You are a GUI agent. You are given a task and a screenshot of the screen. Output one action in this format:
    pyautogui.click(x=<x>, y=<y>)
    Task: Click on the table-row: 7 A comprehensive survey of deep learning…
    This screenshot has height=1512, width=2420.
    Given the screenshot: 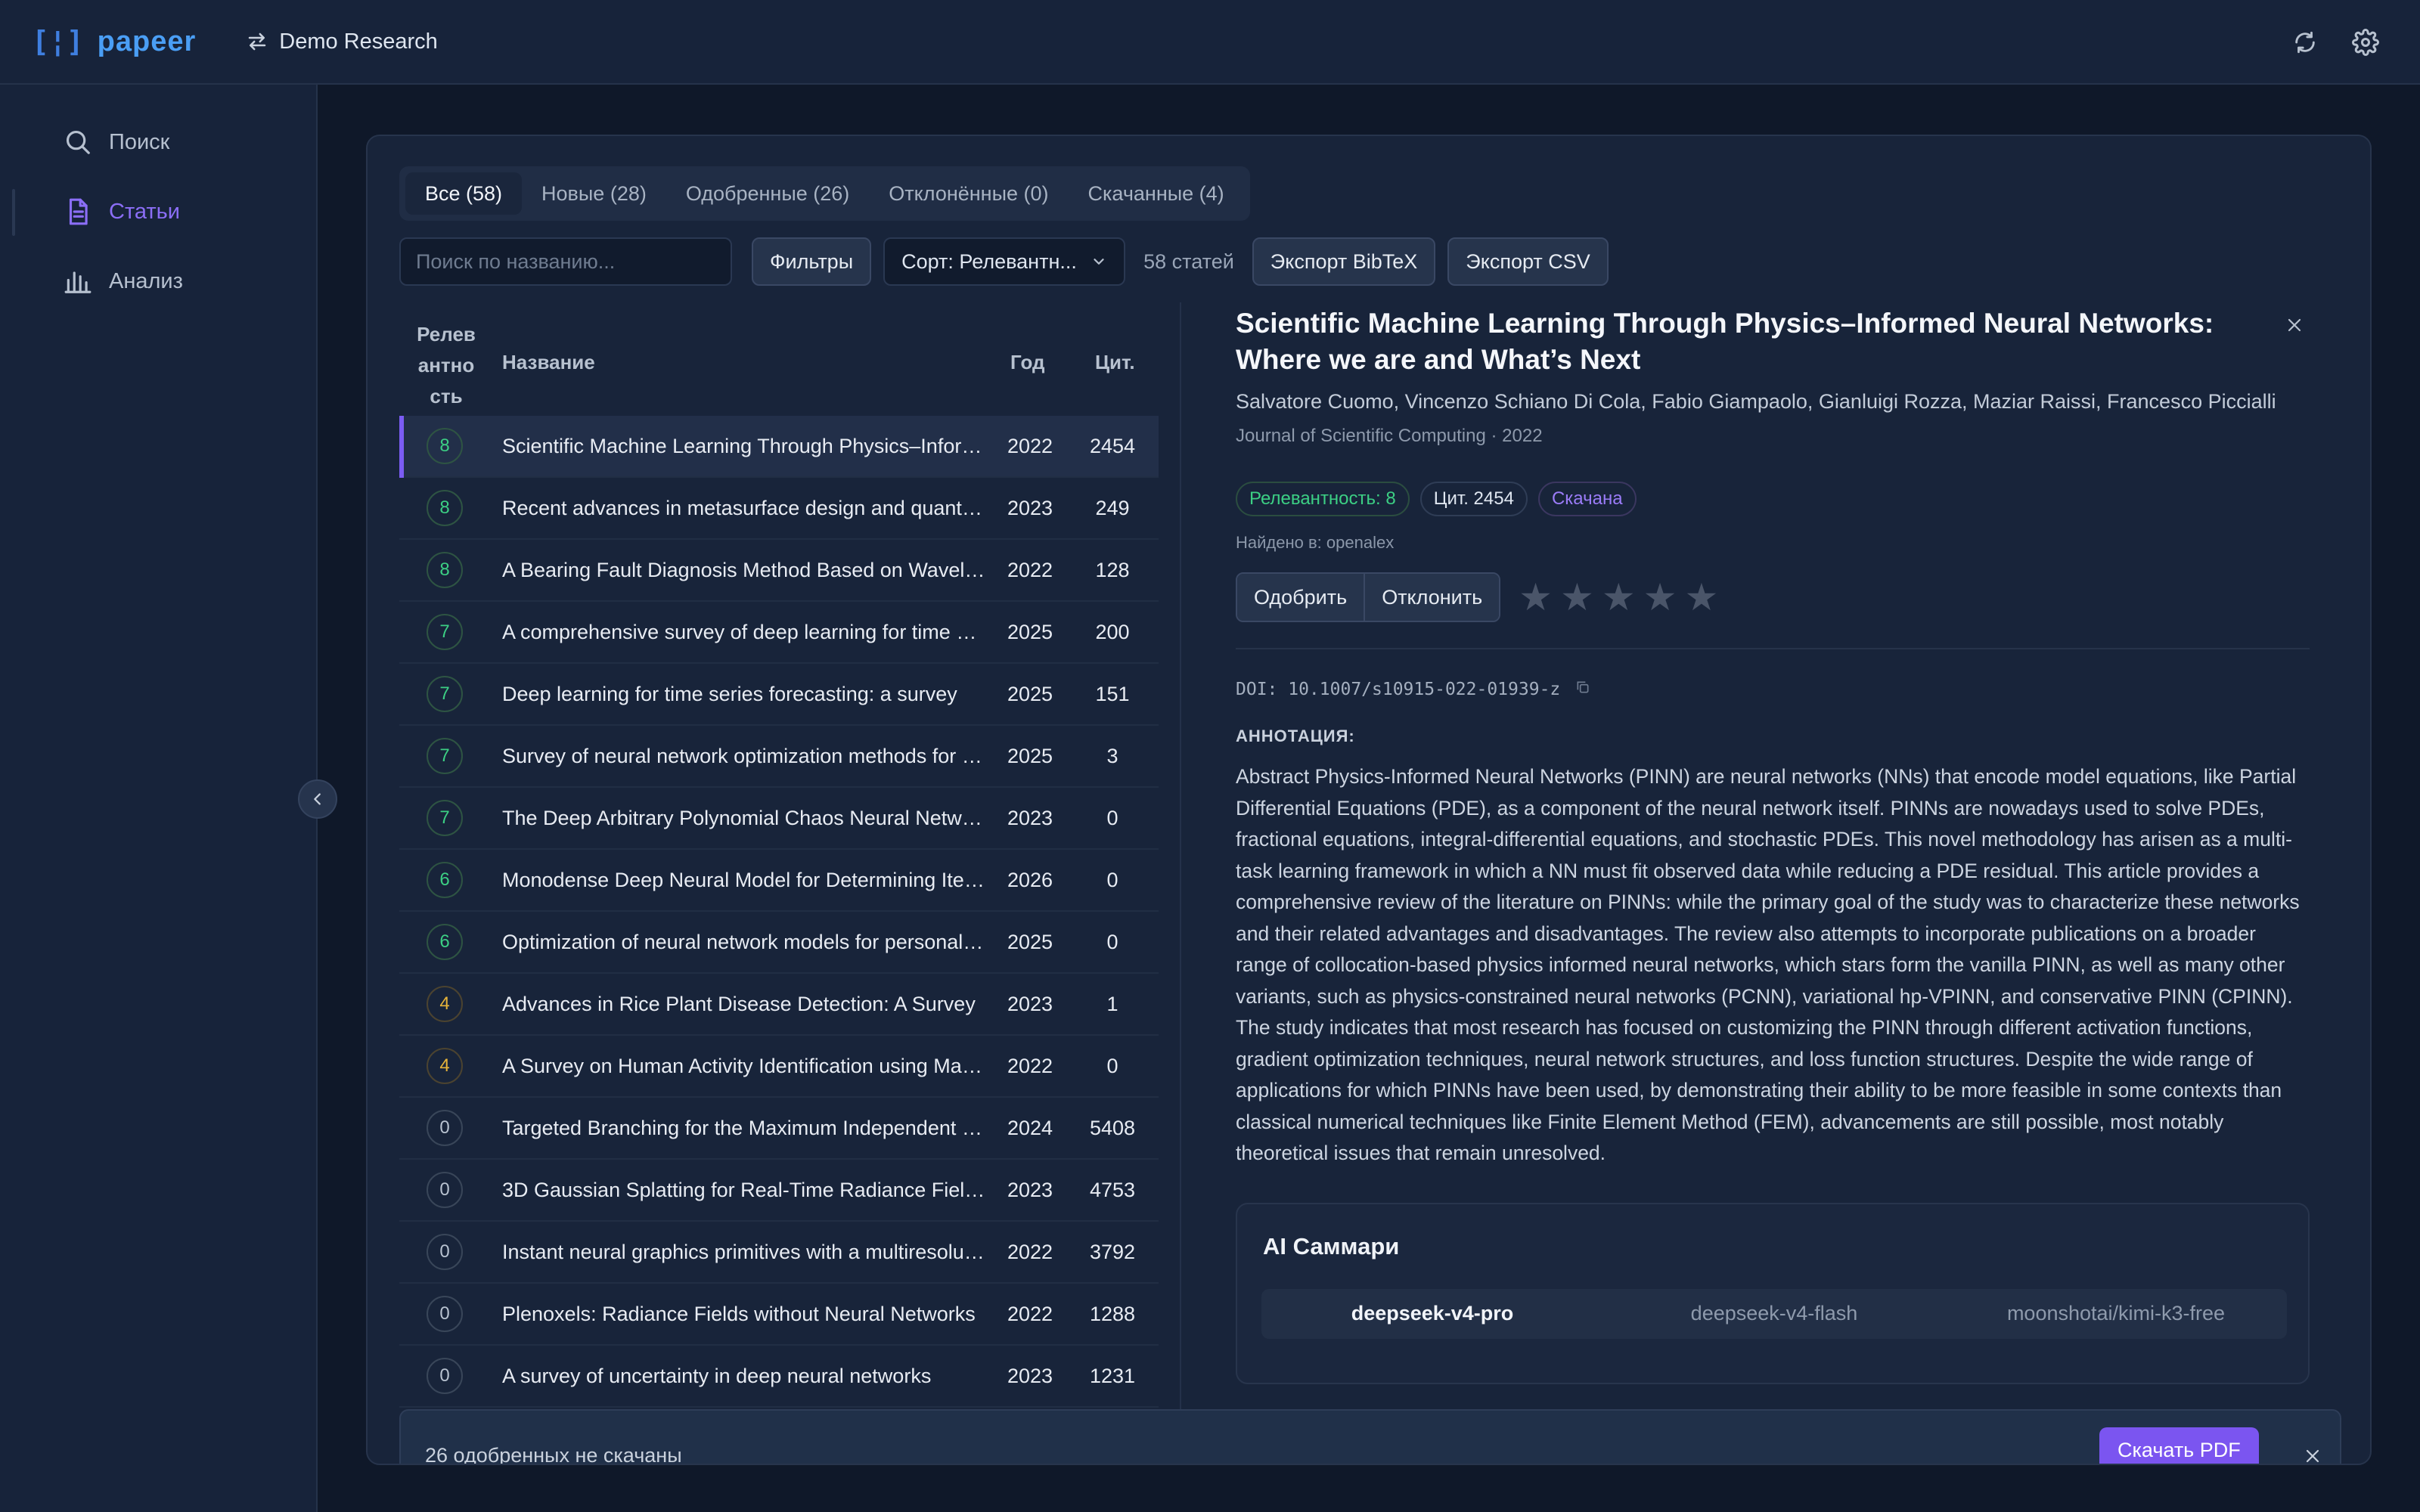 What is the action you would take?
    pyautogui.click(x=779, y=633)
    